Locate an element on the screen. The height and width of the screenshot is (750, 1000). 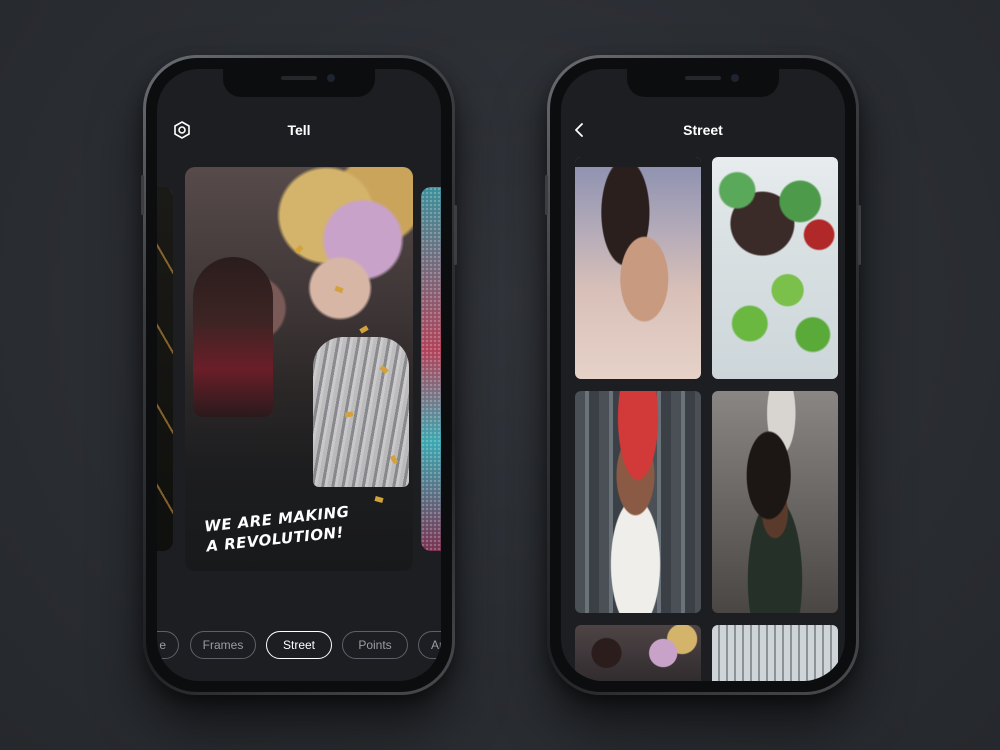
chip-street: Street is located at coordinates (299, 645).